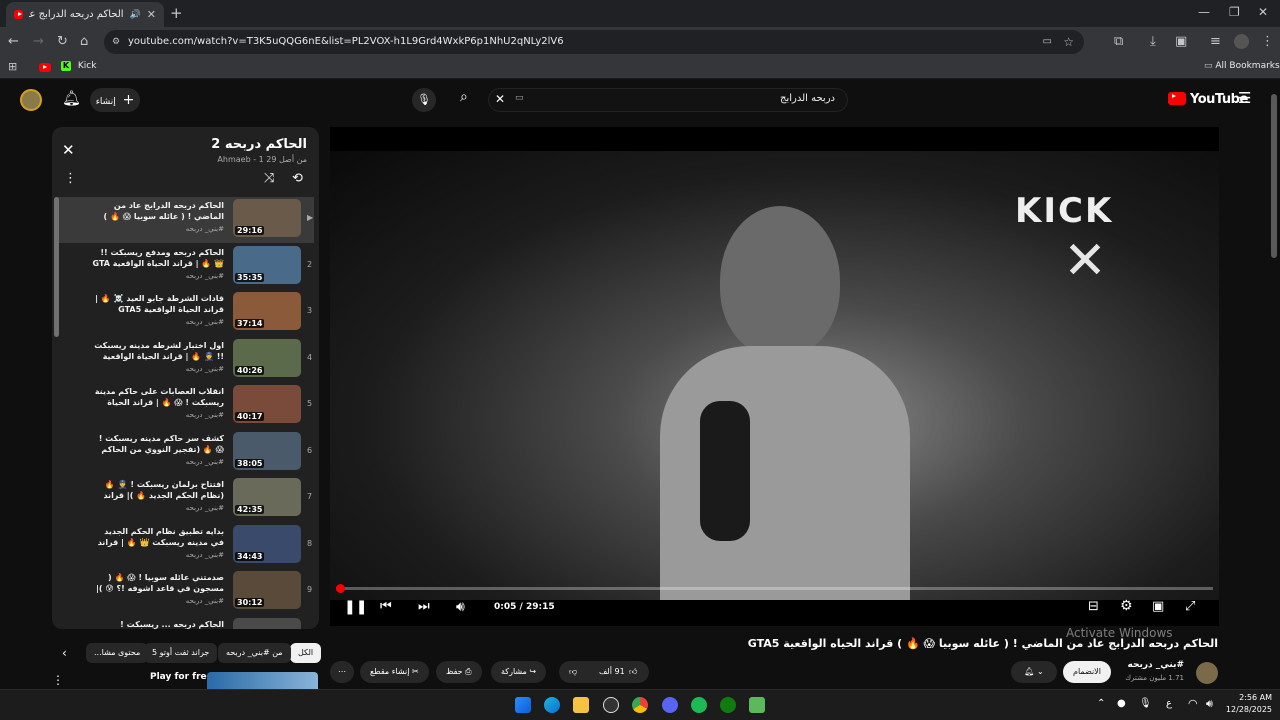 This screenshot has width=1280, height=720. I want to click on playlist-scrollbar, so click(56, 267).